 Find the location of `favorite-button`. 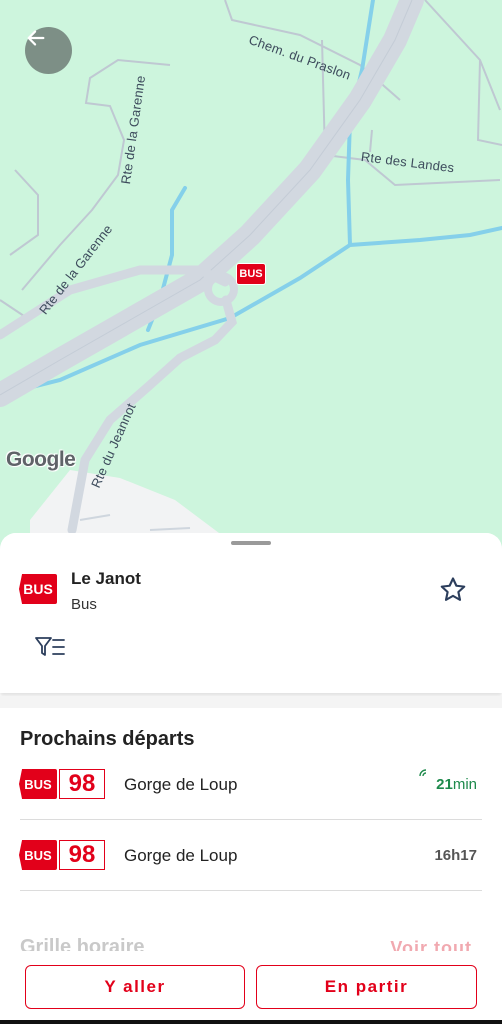

favorite-button is located at coordinates (453, 590).